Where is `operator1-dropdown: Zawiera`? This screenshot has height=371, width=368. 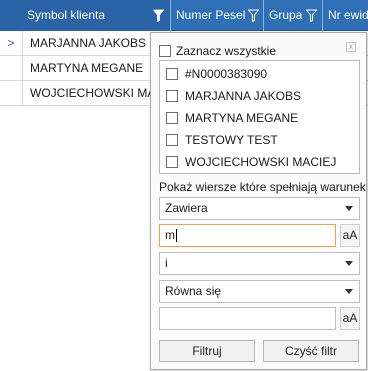 operator1-dropdown: Zawiera is located at coordinates (259, 208).